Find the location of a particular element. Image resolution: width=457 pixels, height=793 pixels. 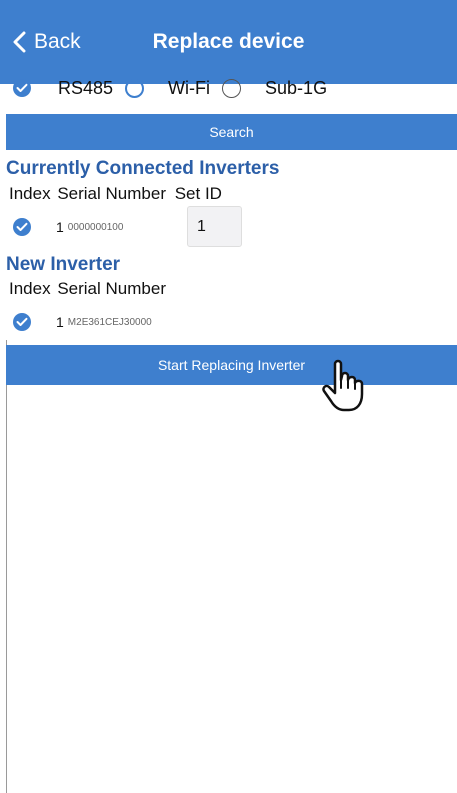

search-button-label: Search is located at coordinates (231, 132).